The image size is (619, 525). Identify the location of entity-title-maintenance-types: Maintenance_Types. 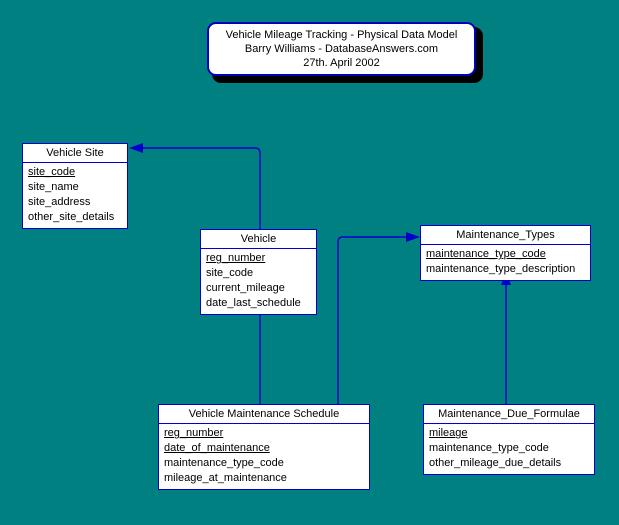
(505, 236).